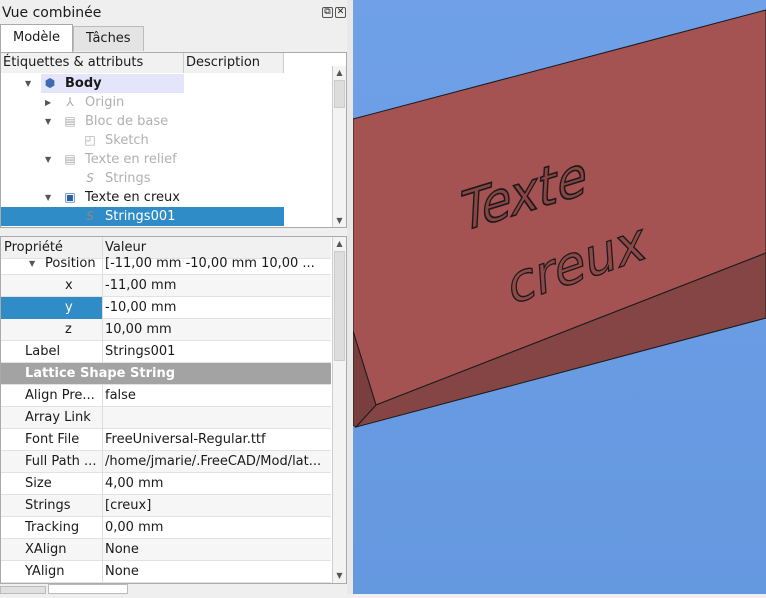  Describe the element at coordinates (104, 83) in the screenshot. I see `tree-item: ▼ ⬢ Body` at that location.